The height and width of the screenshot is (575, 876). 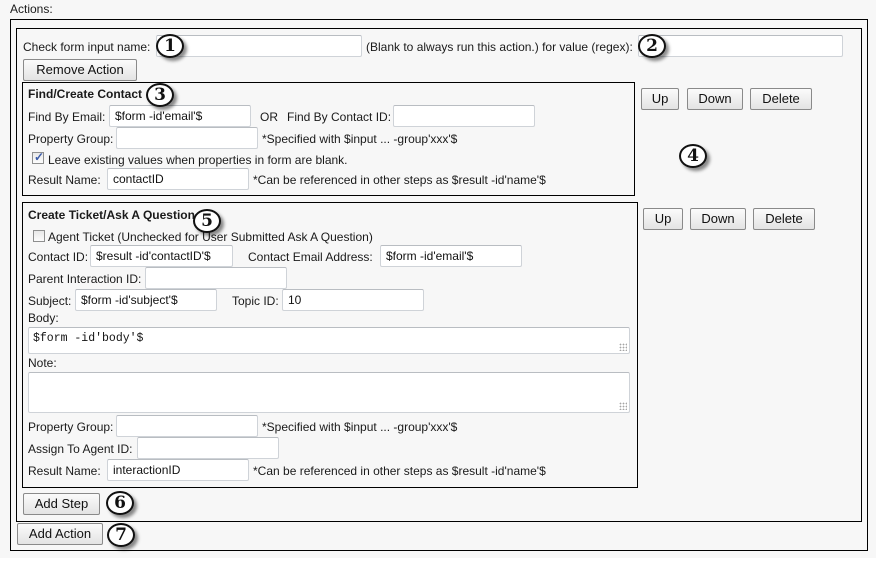 What do you see at coordinates (60, 534) in the screenshot?
I see `add-action-button: Add Action` at bounding box center [60, 534].